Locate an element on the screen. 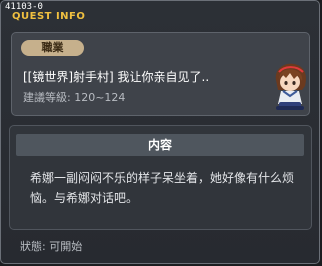  npc-girl-icon is located at coordinates (290, 86).